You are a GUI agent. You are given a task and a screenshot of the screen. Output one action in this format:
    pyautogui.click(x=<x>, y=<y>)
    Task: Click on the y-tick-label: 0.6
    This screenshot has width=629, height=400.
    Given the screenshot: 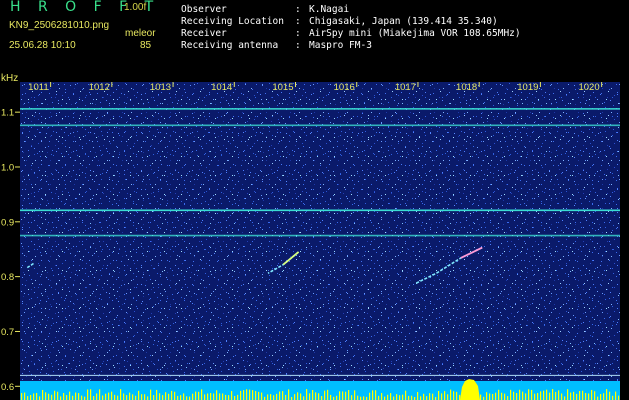 What is the action you would take?
    pyautogui.click(x=7, y=387)
    